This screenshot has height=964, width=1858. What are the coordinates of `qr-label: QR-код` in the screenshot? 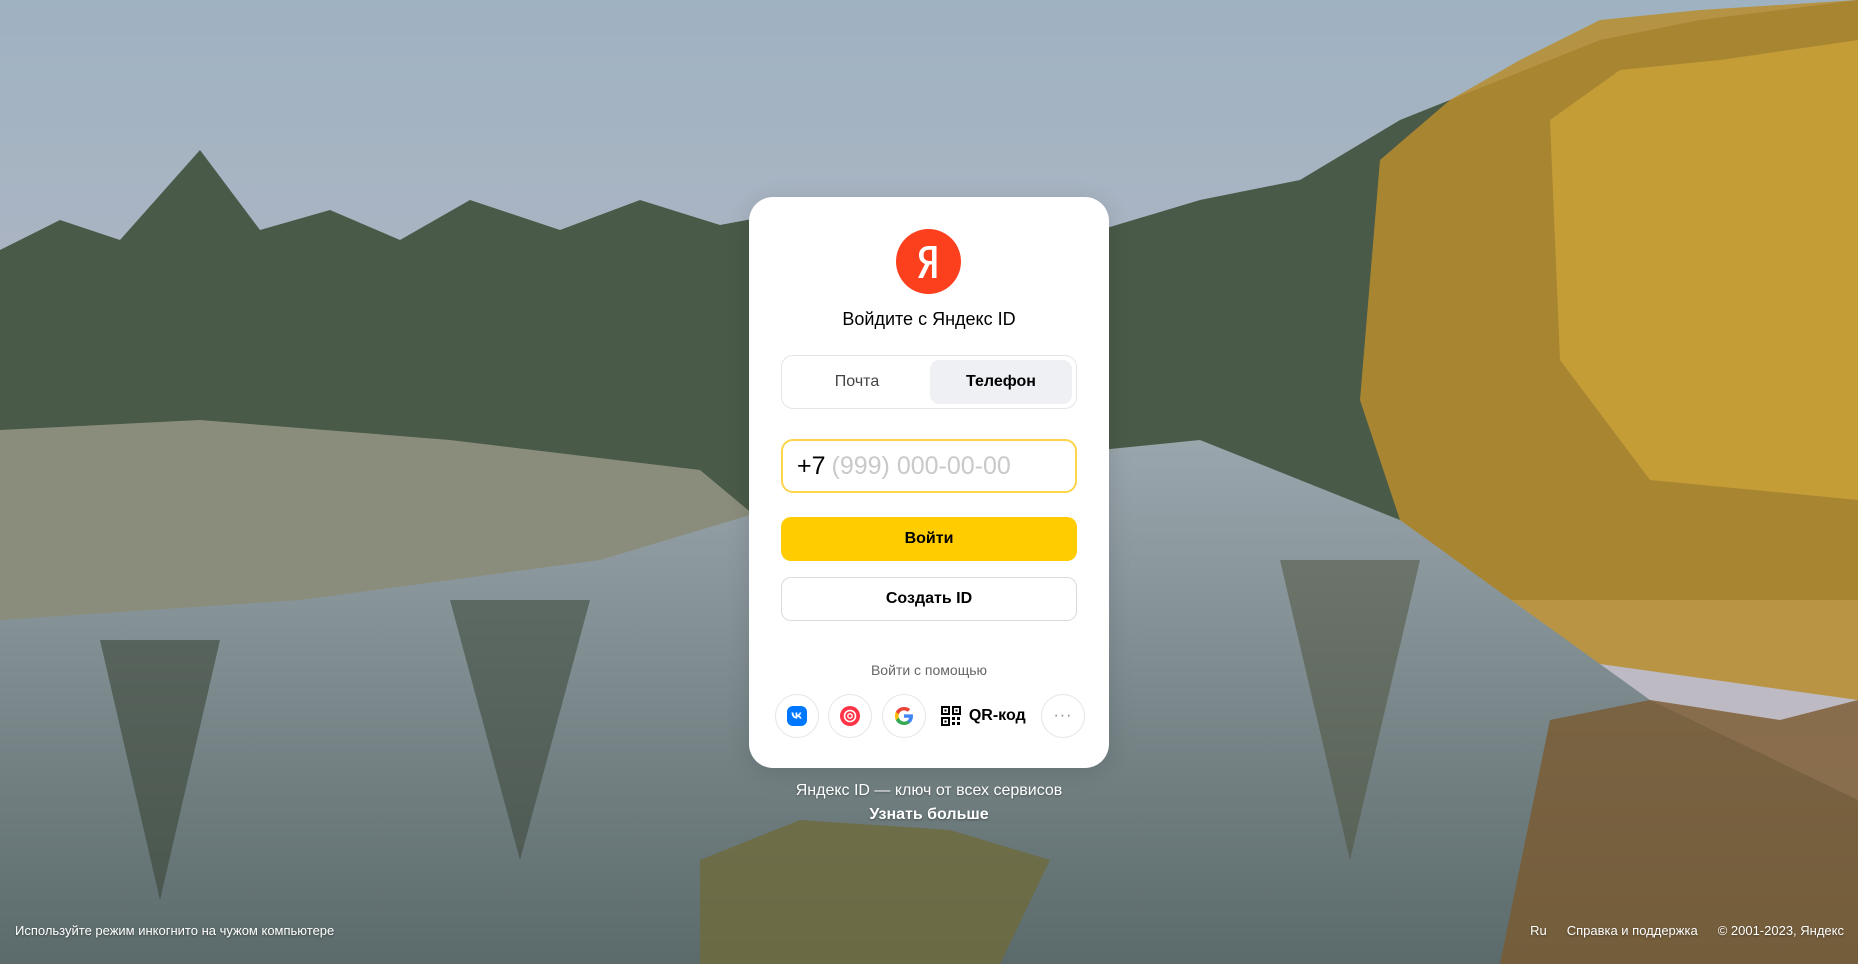 It's located at (997, 715).